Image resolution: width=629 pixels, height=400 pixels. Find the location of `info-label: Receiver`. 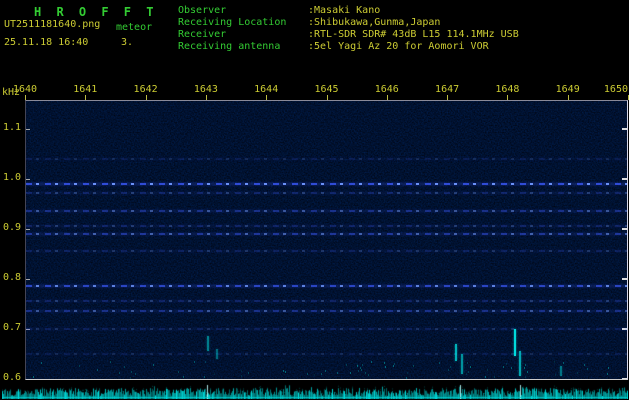

info-label: Receiver is located at coordinates (202, 34).